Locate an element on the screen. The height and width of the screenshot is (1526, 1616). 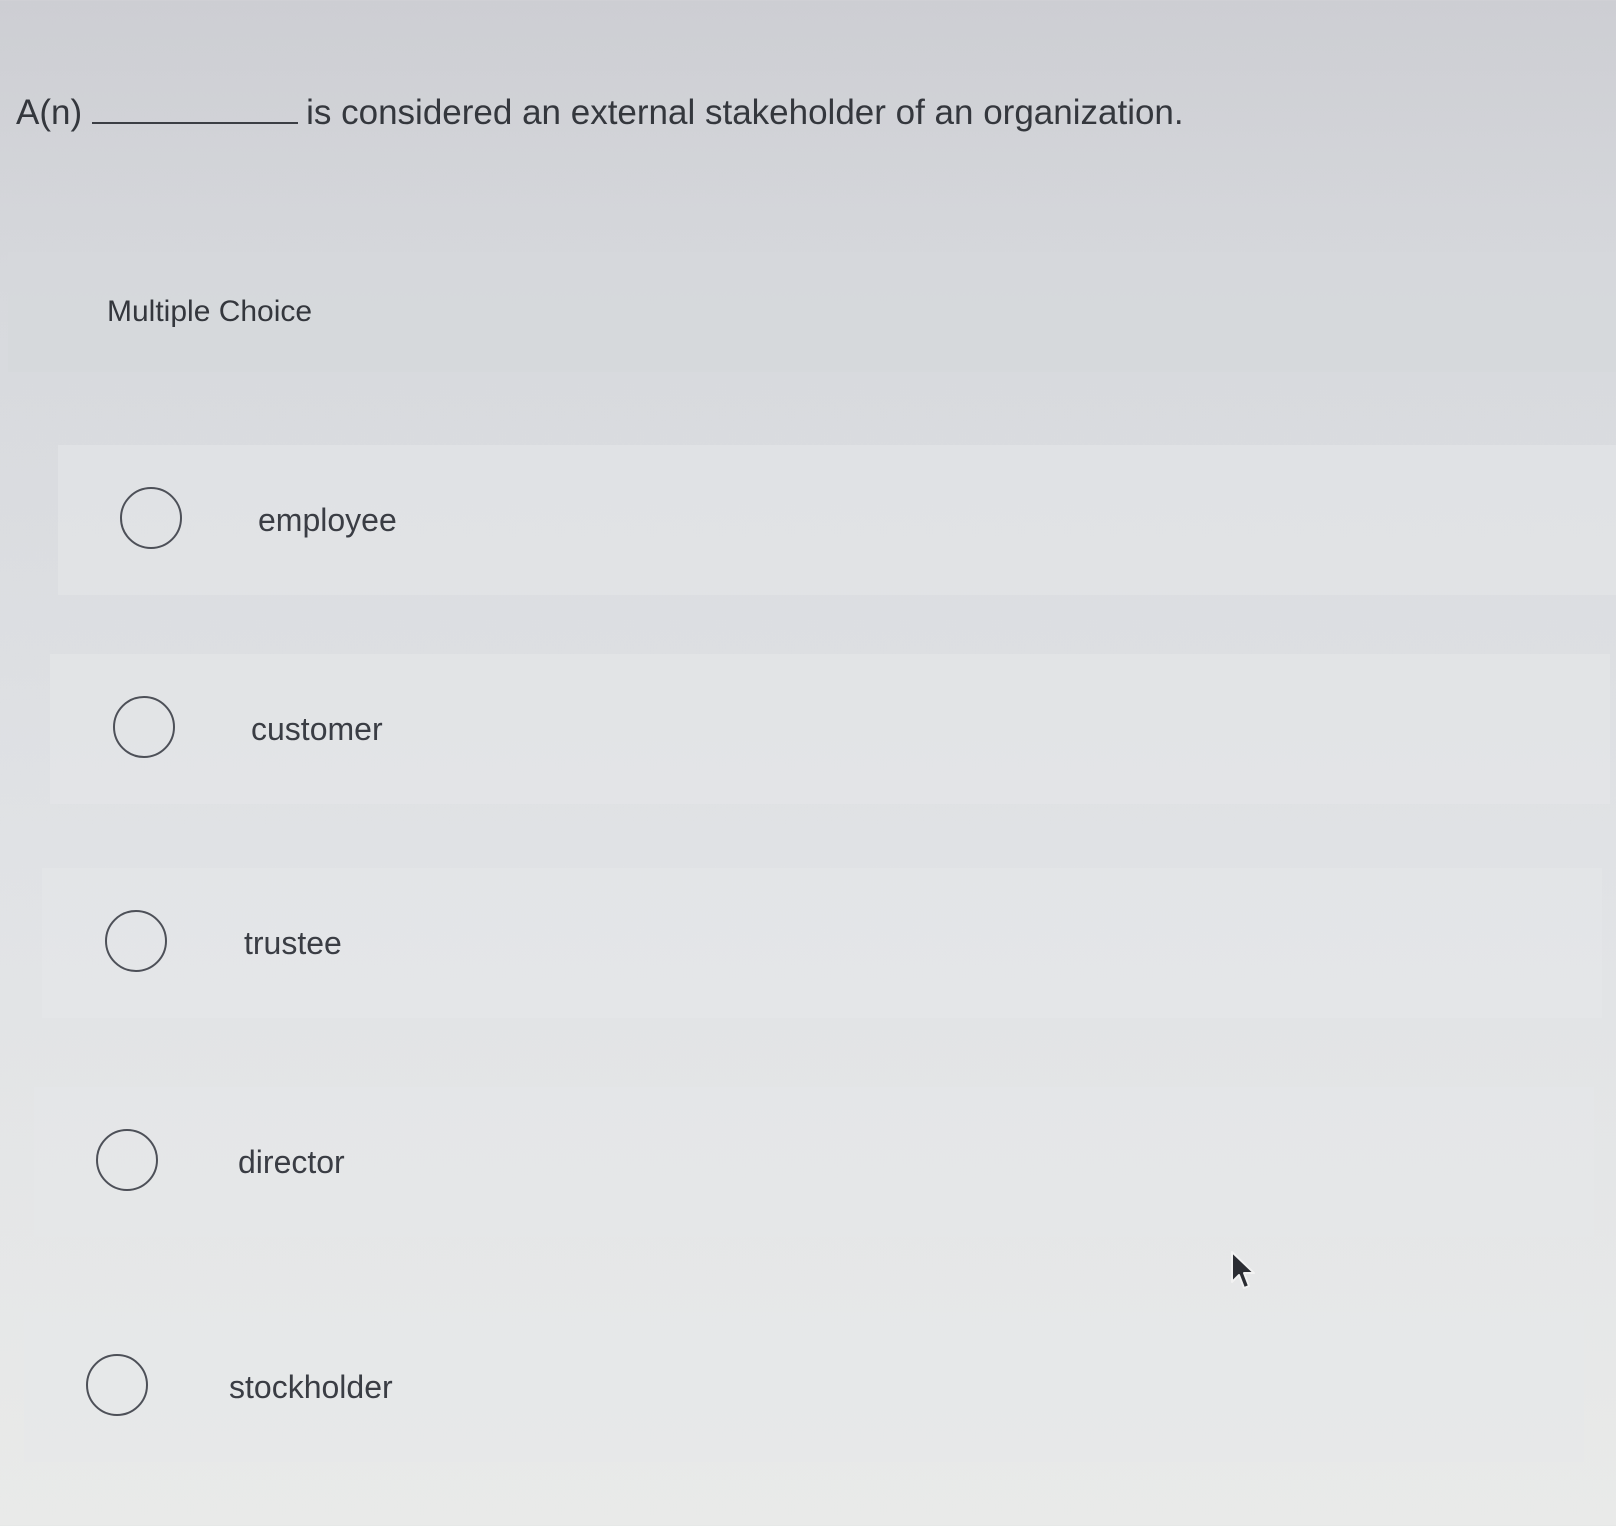
option-label: customer is located at coordinates (317, 729).